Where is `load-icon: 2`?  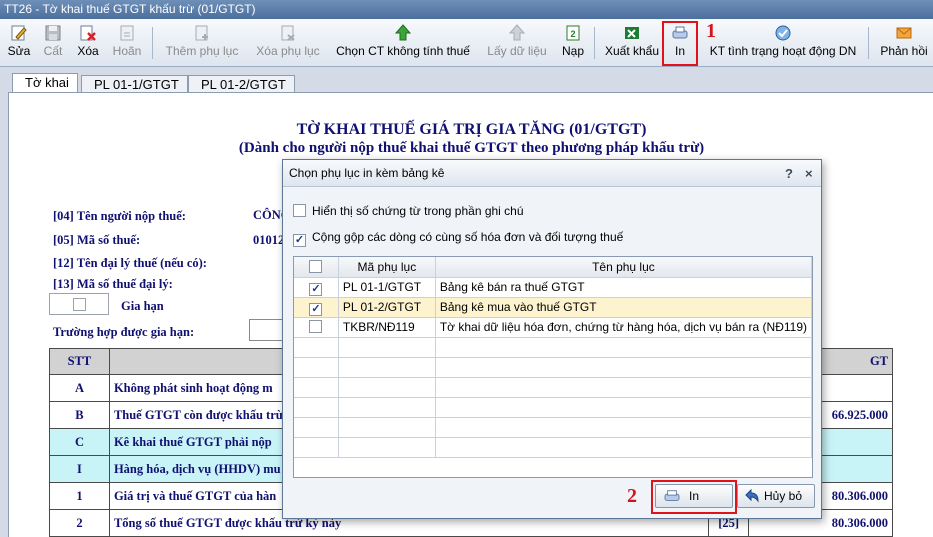
load-icon: 2 is located at coordinates (573, 33).